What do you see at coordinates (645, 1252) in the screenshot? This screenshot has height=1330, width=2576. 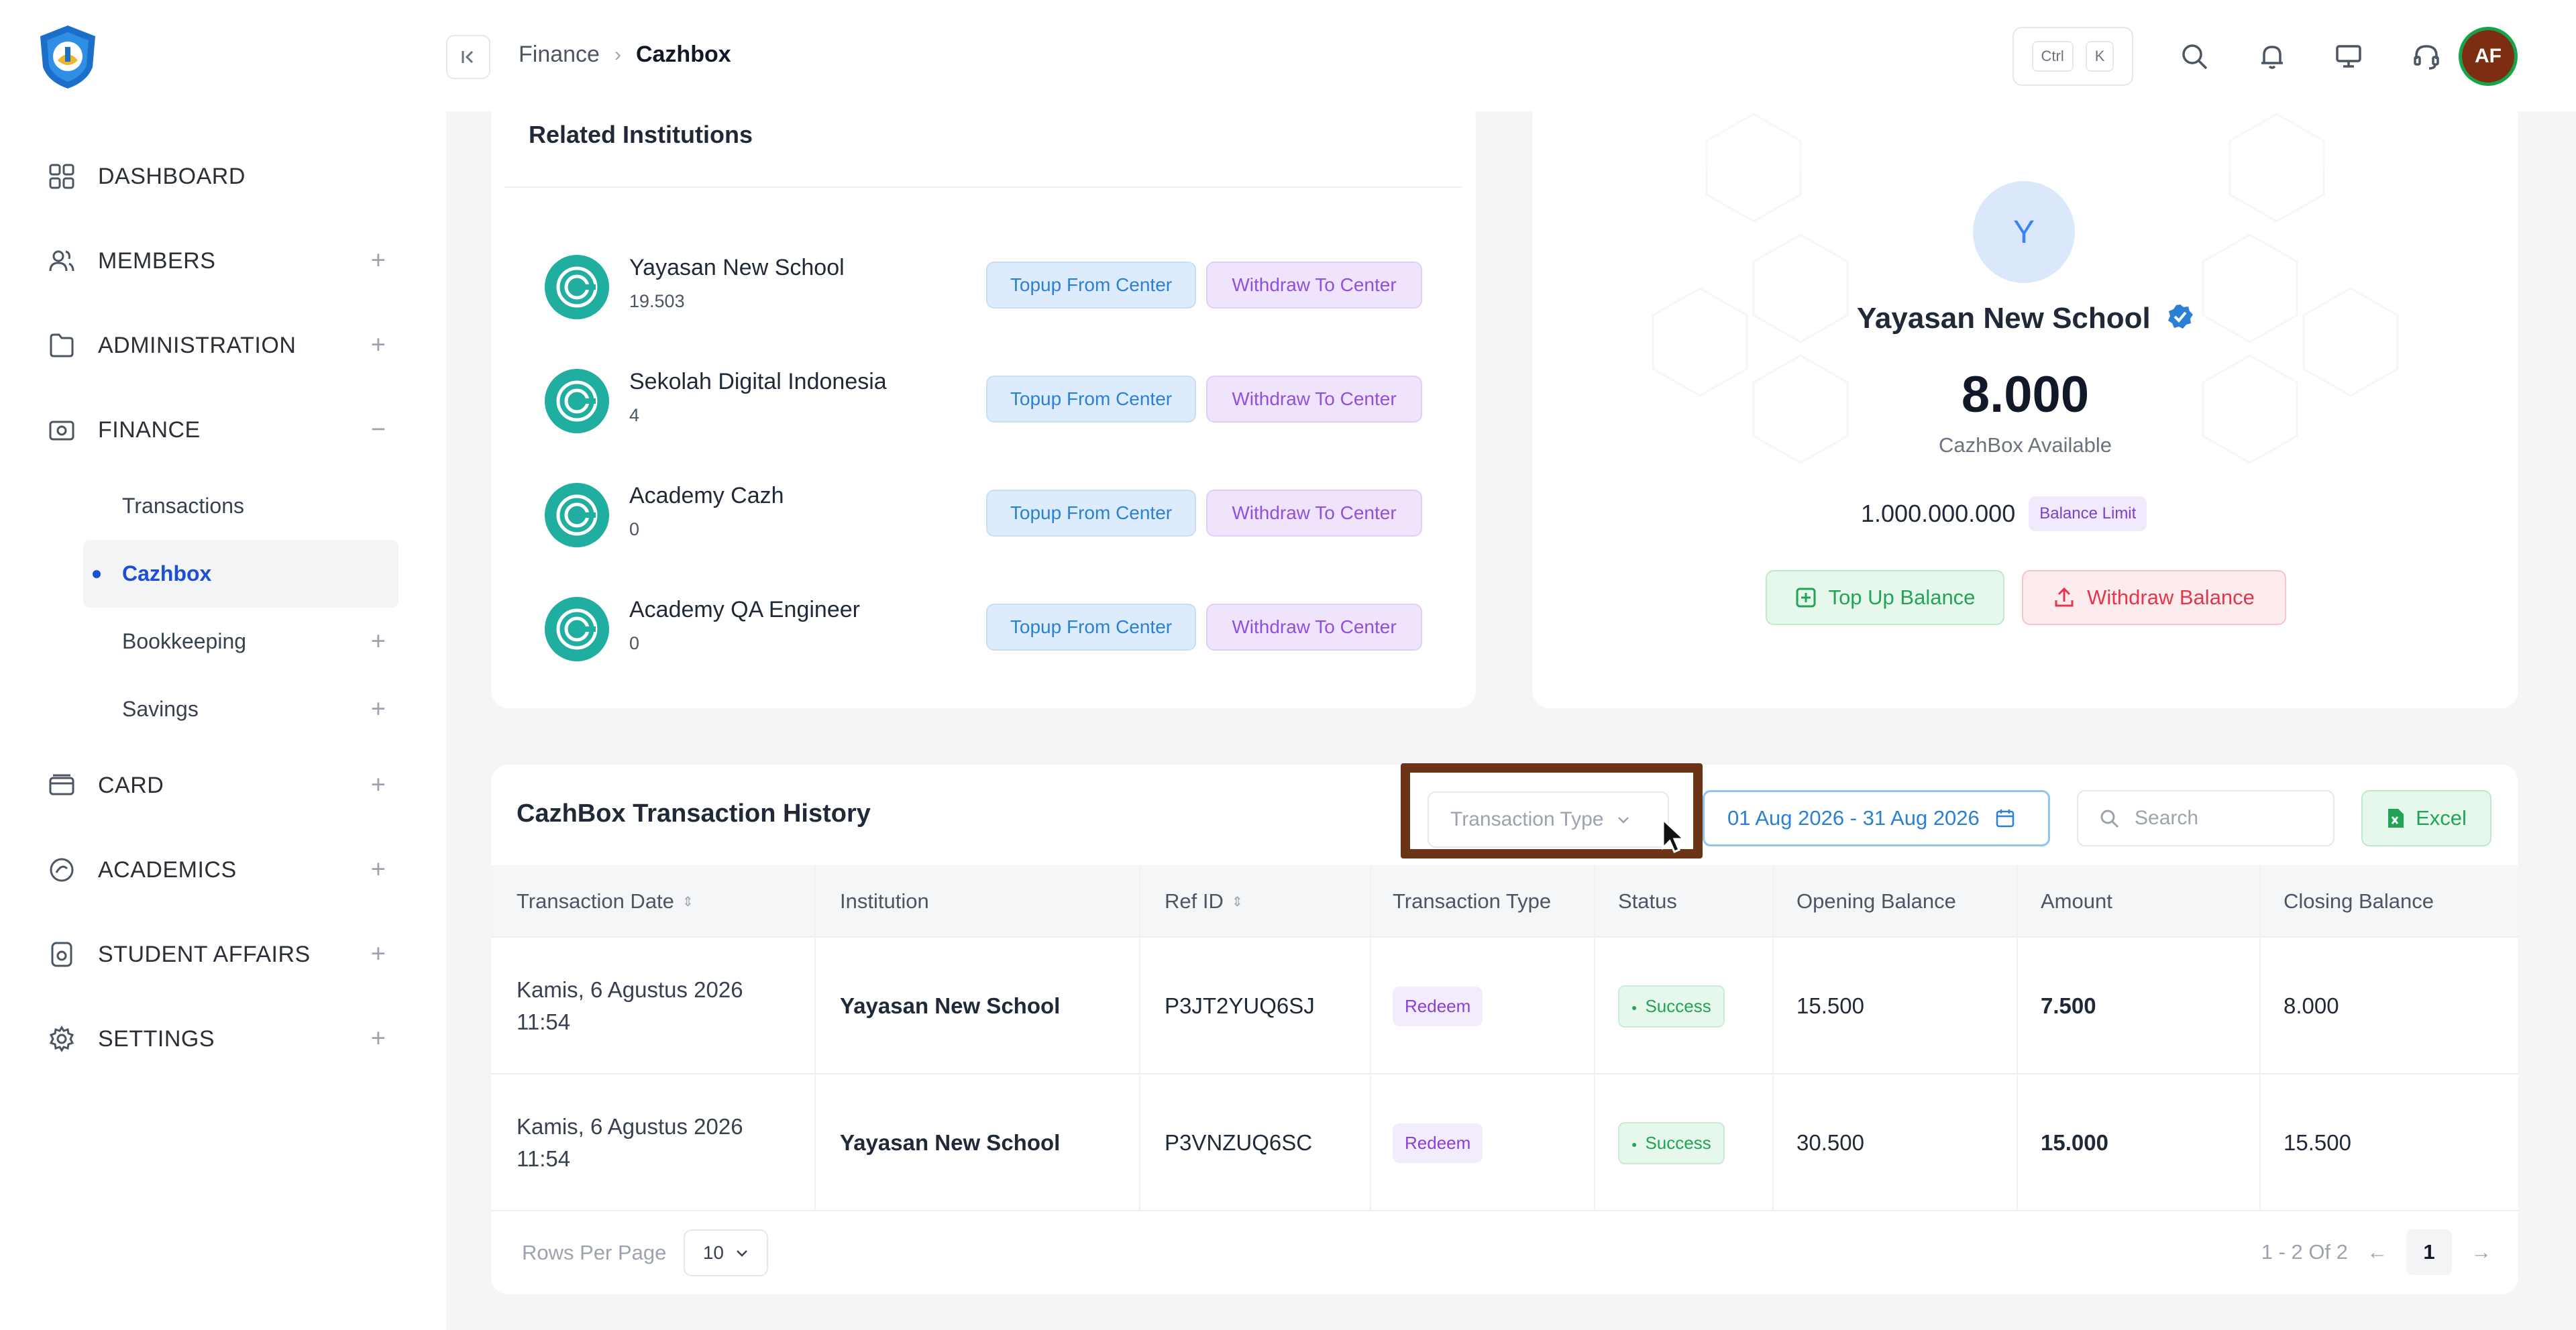 I see `rows-per-page: Rows Per Page 10` at bounding box center [645, 1252].